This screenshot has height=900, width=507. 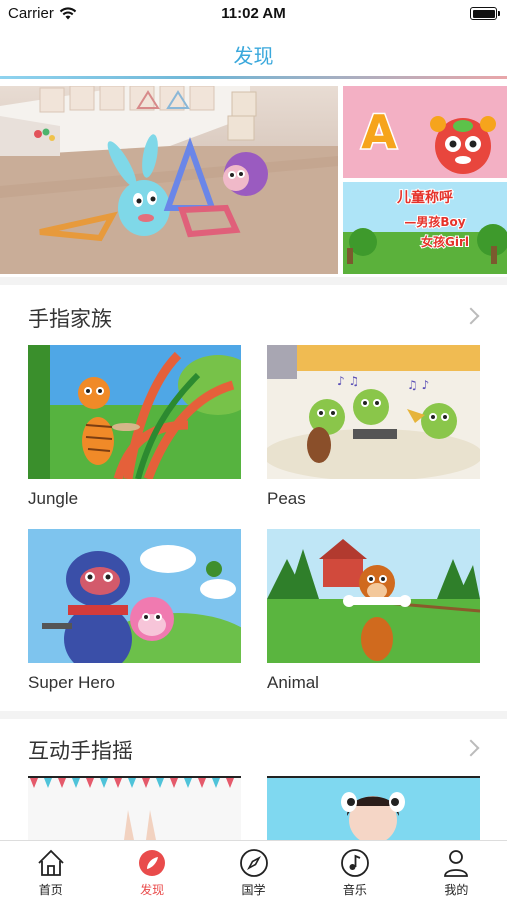 I want to click on video-thumb-jungle, so click(x=134, y=412).